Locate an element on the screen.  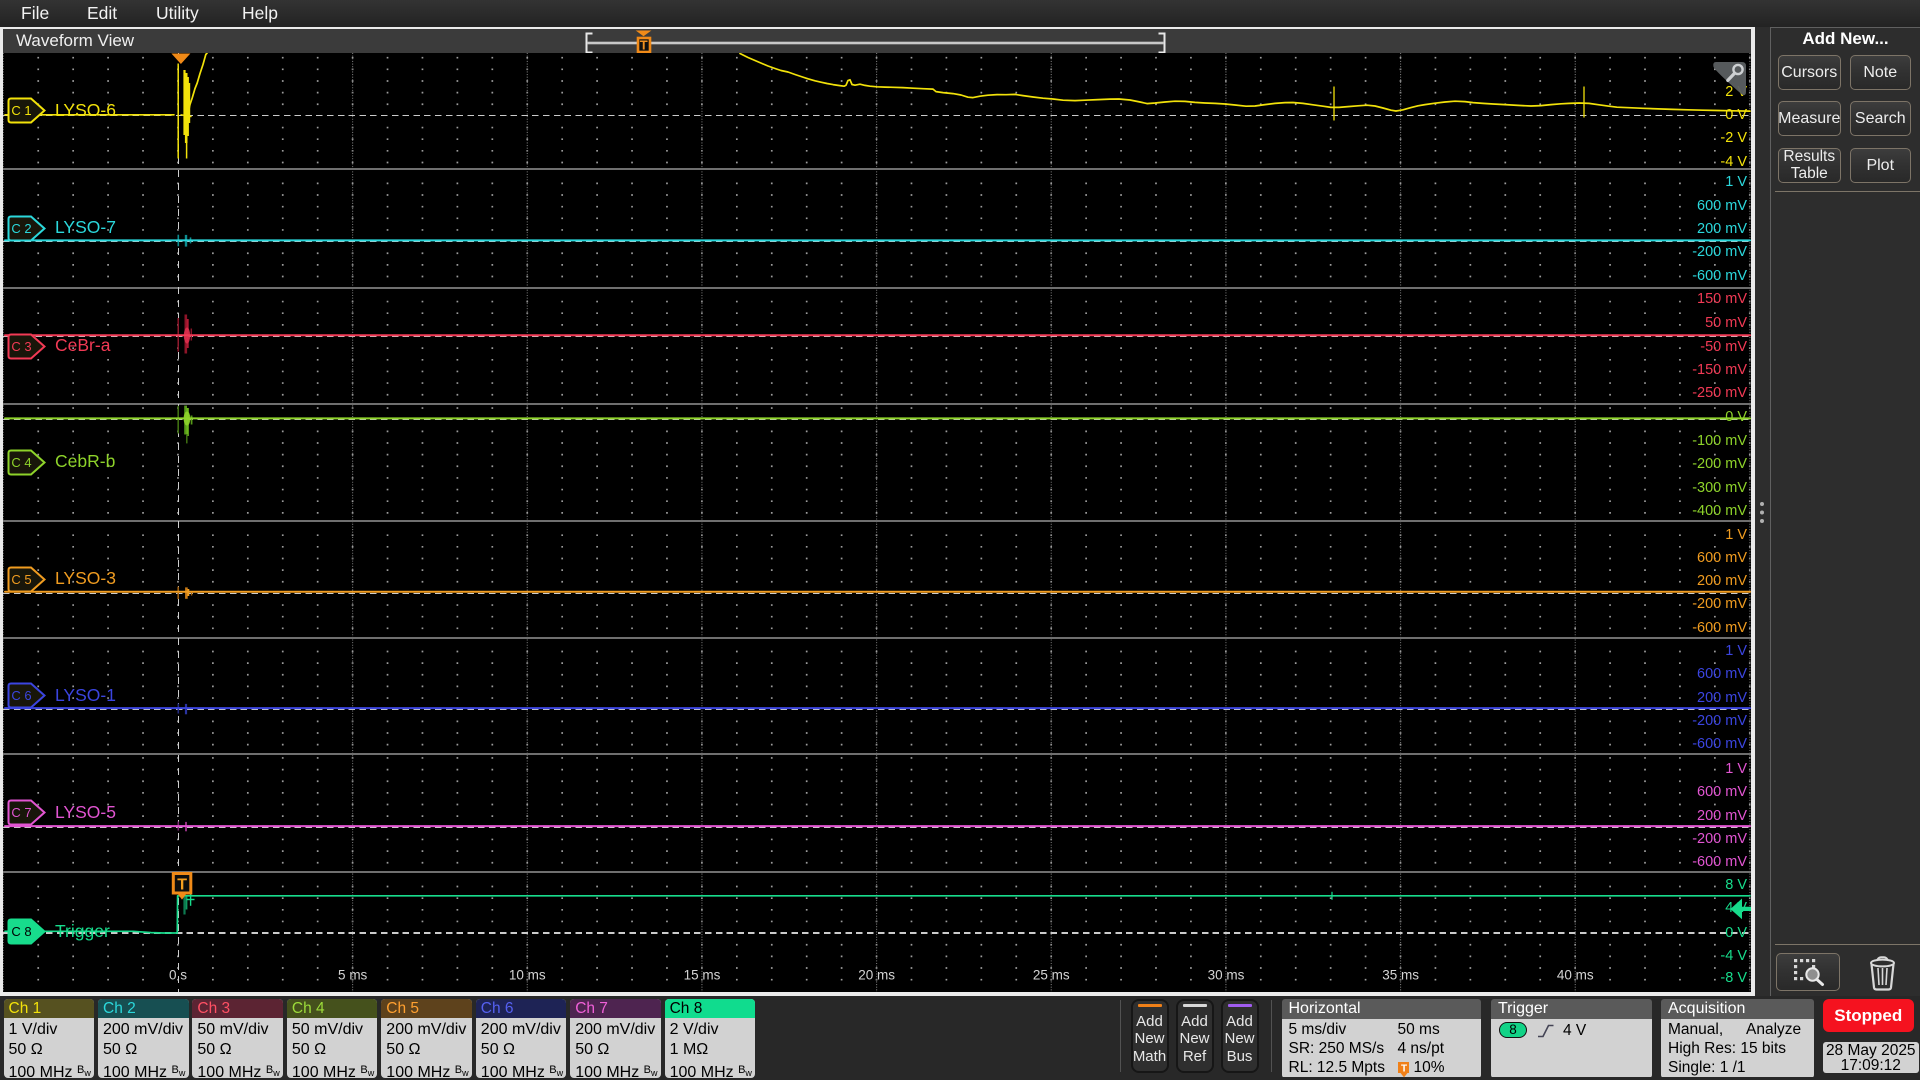
svg-text: C 1 is located at coordinates (21, 110).